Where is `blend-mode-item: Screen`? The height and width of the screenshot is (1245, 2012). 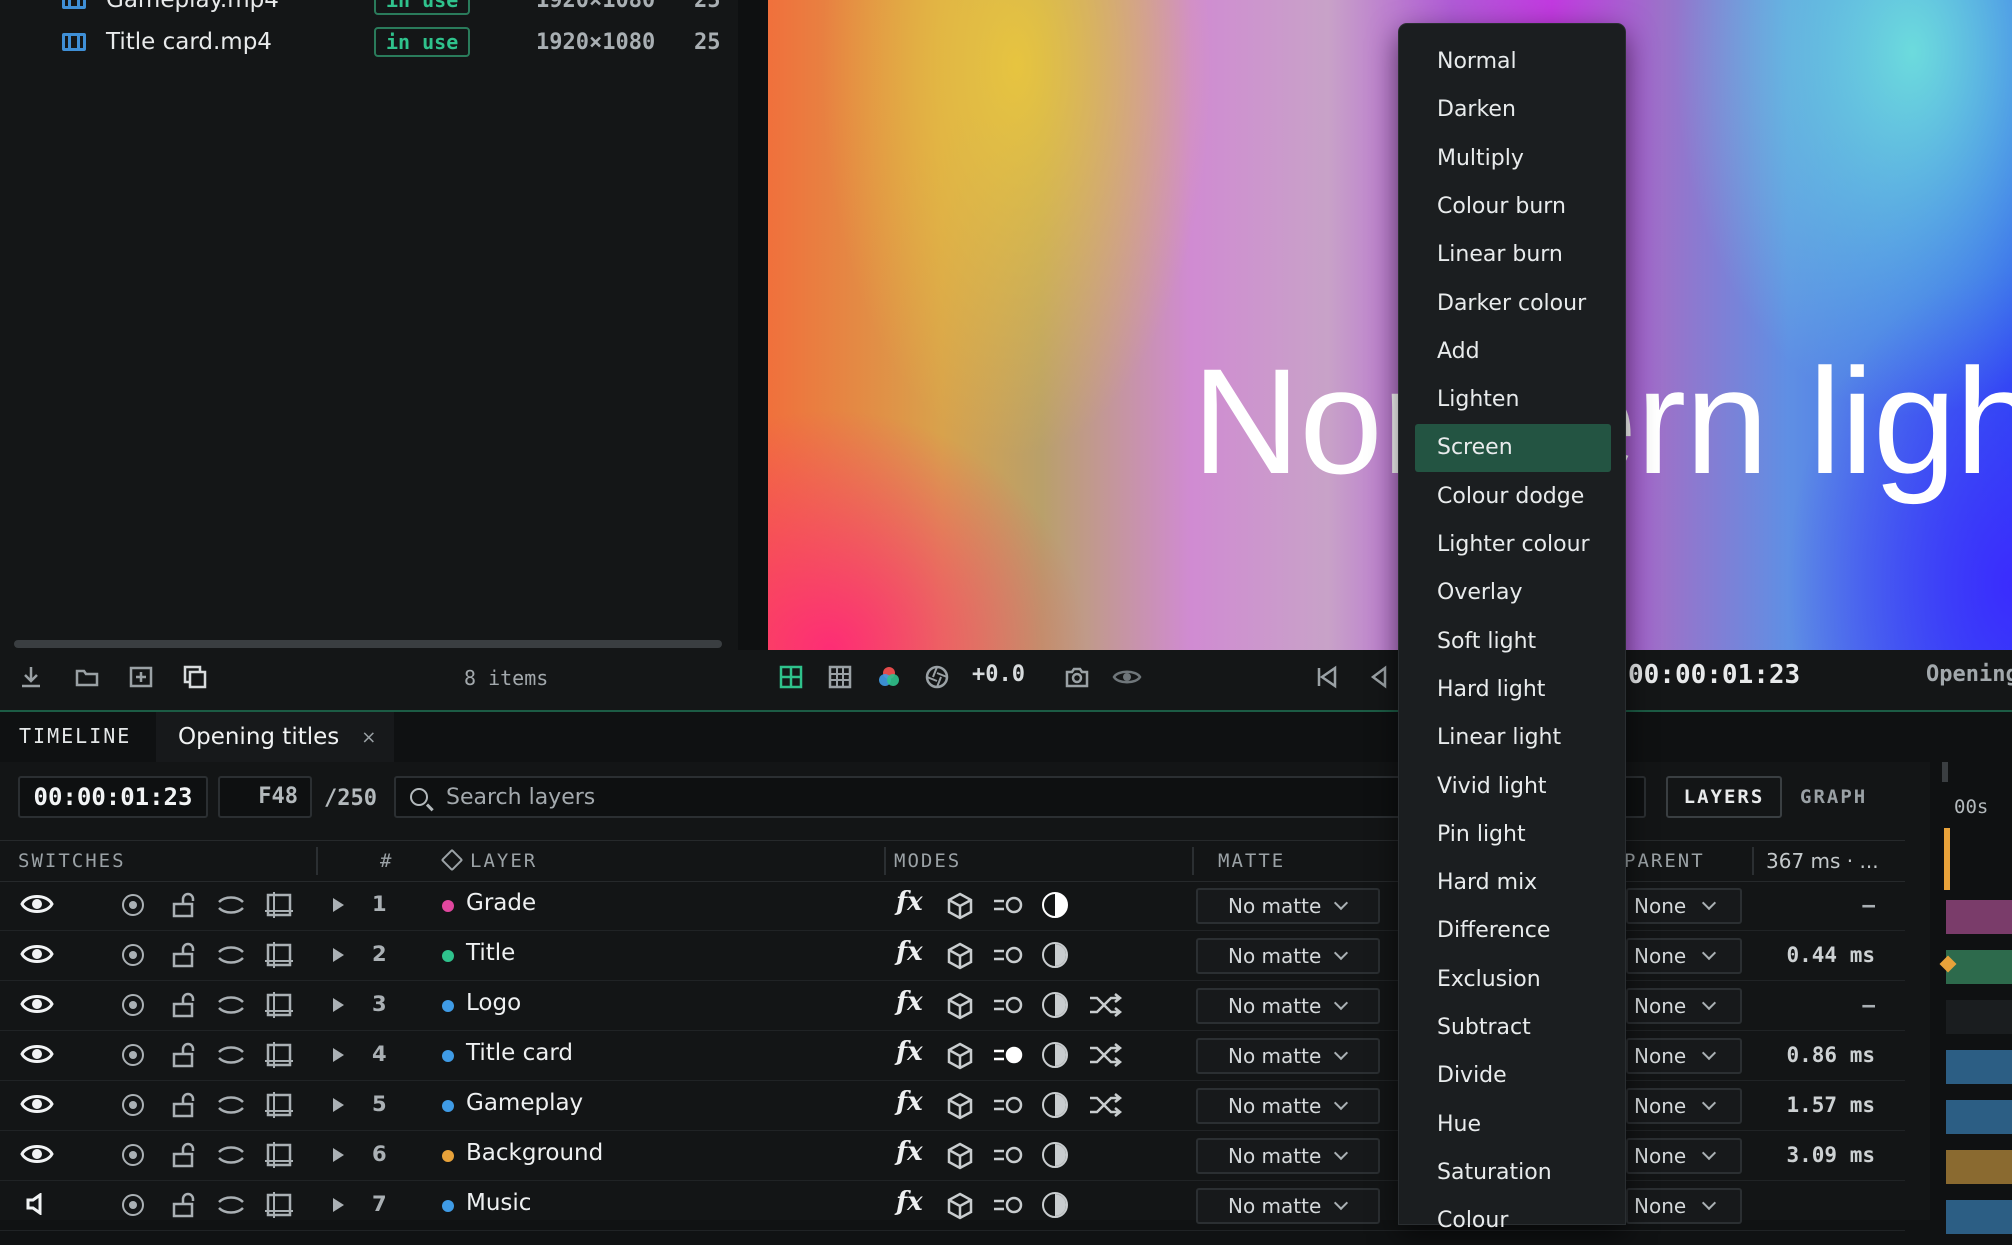
blend-mode-item: Screen is located at coordinates (1513, 448).